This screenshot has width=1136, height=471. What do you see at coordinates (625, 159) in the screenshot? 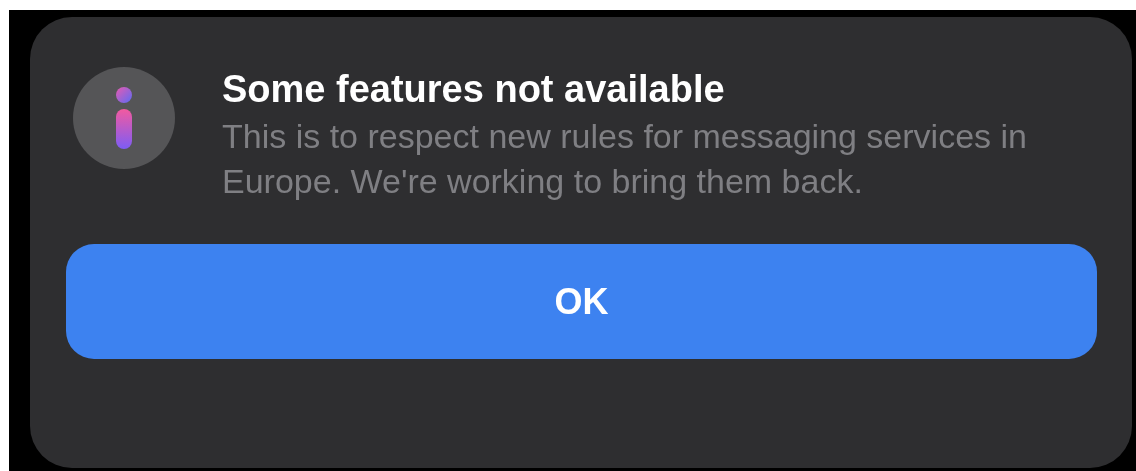
I see `dialog-message: This is to respect new rules for messaging services in Europe. We're working to bring them back.` at bounding box center [625, 159].